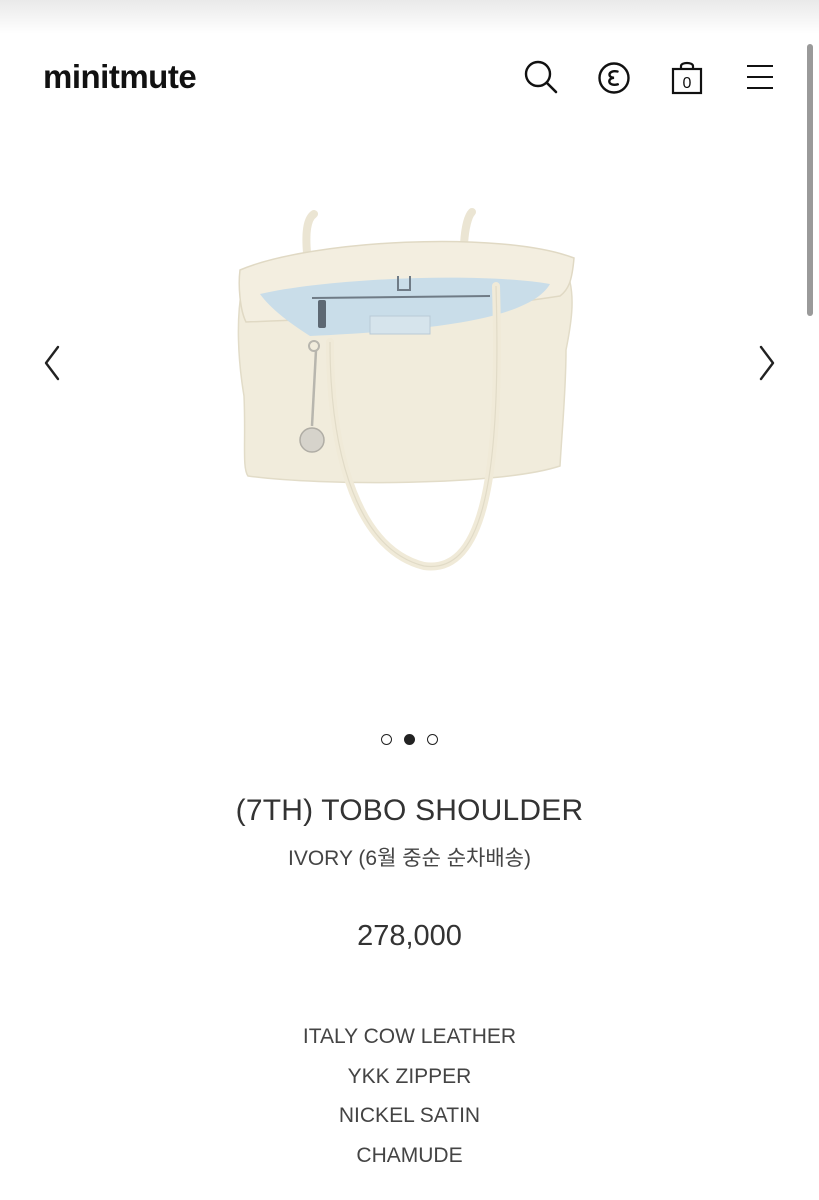 The width and height of the screenshot is (819, 1200). What do you see at coordinates (614, 78) in the screenshot?
I see `currency-icon` at bounding box center [614, 78].